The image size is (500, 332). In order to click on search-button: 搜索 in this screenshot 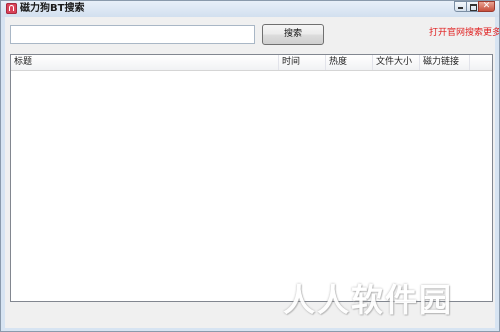, I will do `click(293, 34)`.